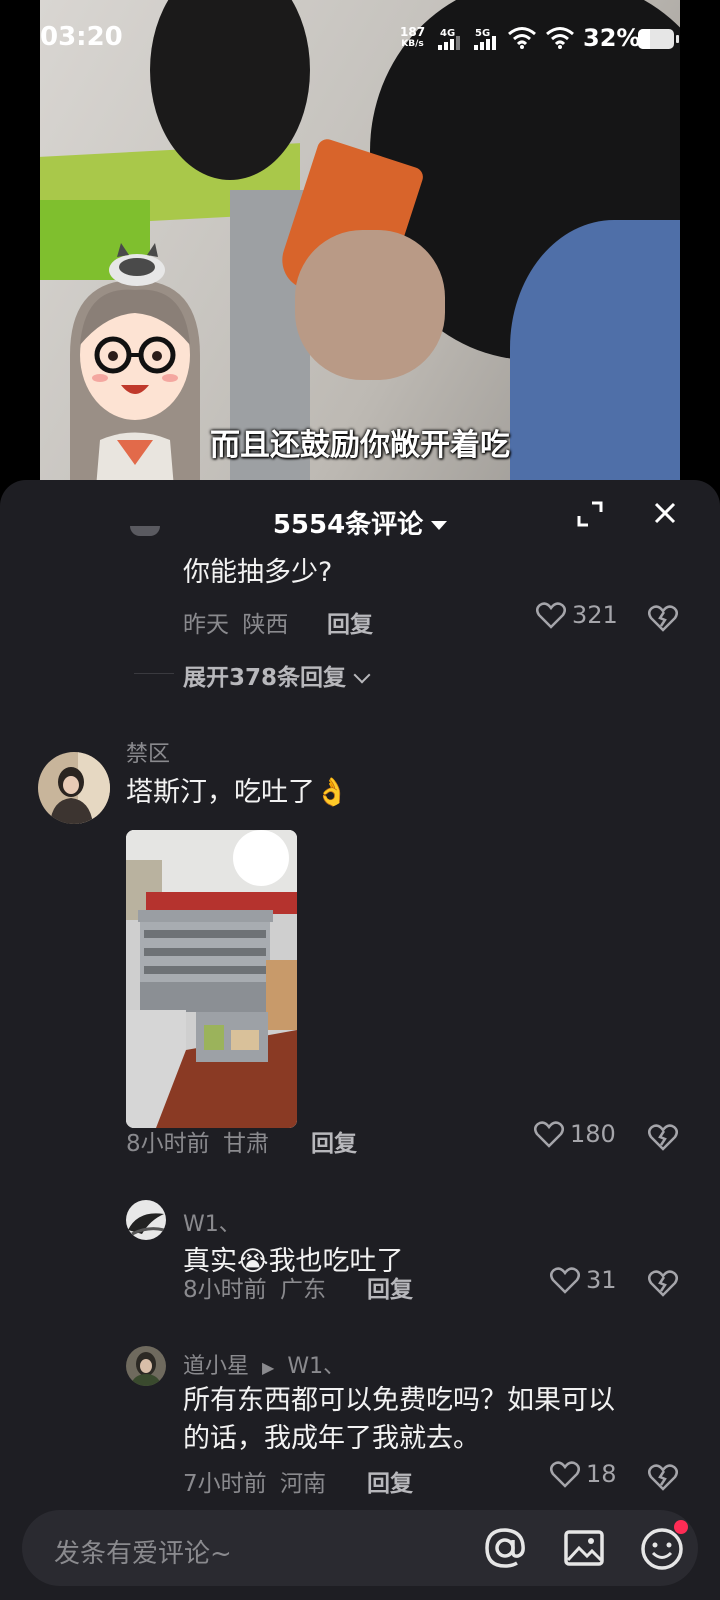  I want to click on status-bar: 03:20 187 KB/s 4G 5G 32%, so click(360, 40).